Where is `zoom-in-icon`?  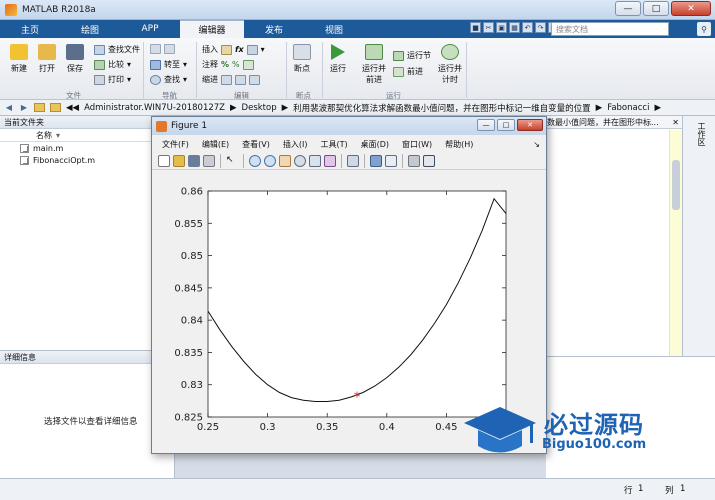 zoom-in-icon is located at coordinates (255, 160).